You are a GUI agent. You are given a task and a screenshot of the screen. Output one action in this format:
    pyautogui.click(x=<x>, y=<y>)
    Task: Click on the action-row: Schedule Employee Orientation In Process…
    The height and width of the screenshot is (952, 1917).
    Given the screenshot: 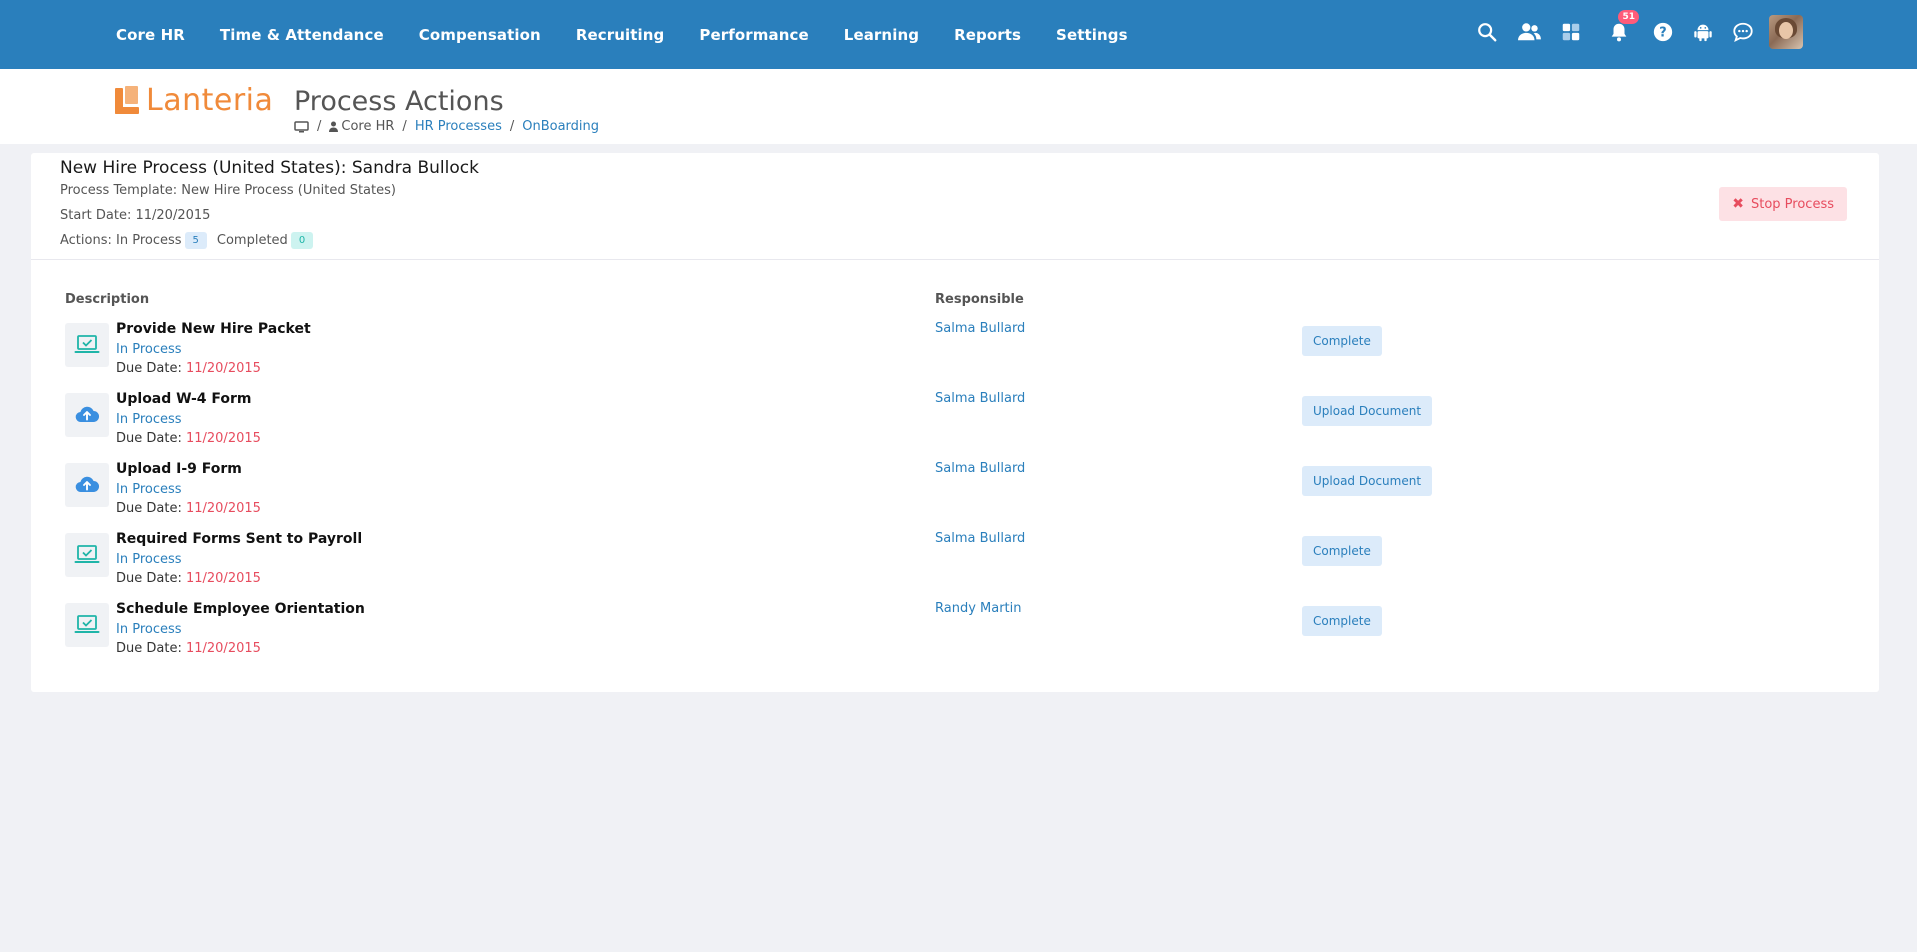 What is the action you would take?
    pyautogui.click(x=955, y=631)
    